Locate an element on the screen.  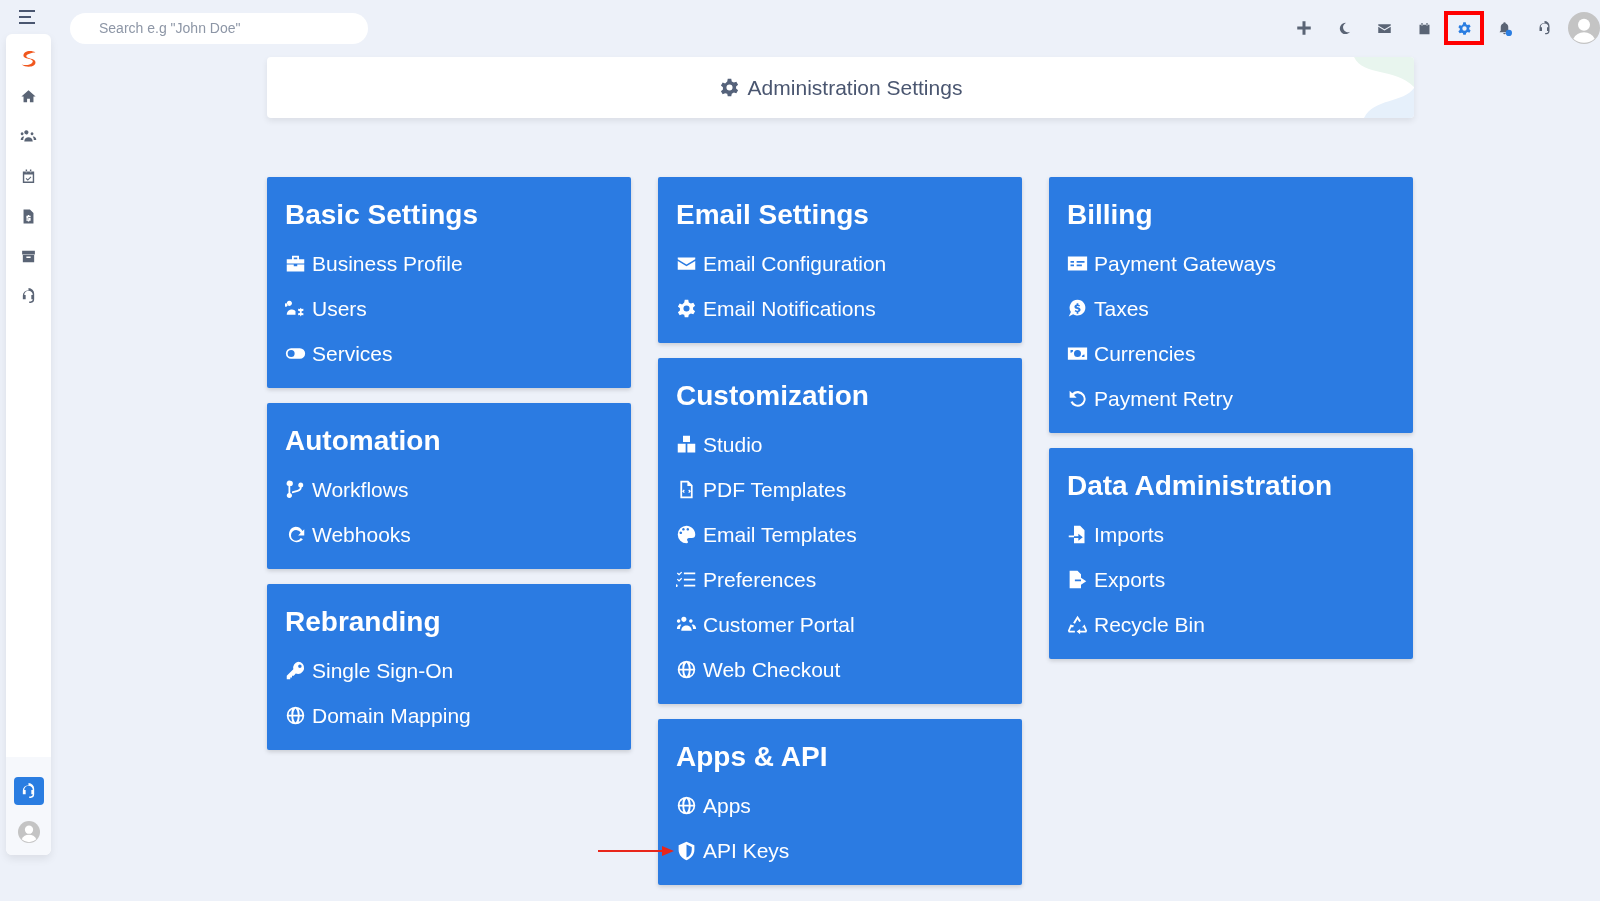
settings-link: API Keys is located at coordinates (840, 850).